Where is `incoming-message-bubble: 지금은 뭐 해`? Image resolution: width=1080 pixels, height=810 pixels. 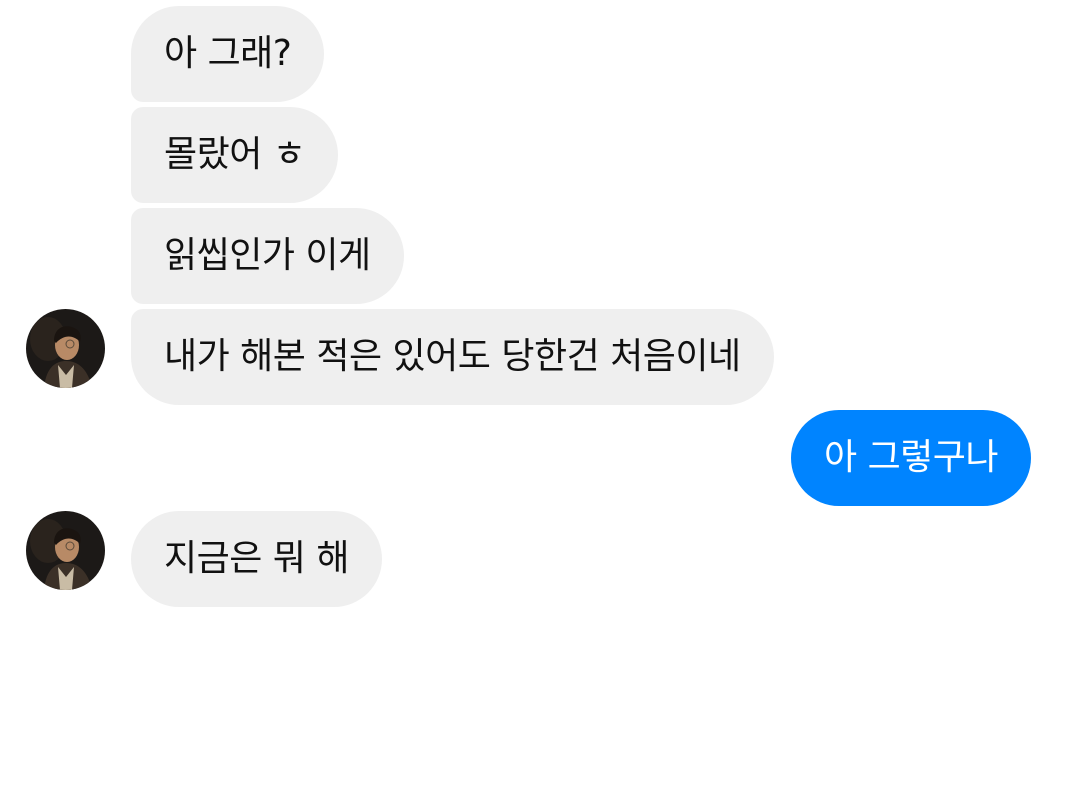 incoming-message-bubble: 지금은 뭐 해 is located at coordinates (256, 559).